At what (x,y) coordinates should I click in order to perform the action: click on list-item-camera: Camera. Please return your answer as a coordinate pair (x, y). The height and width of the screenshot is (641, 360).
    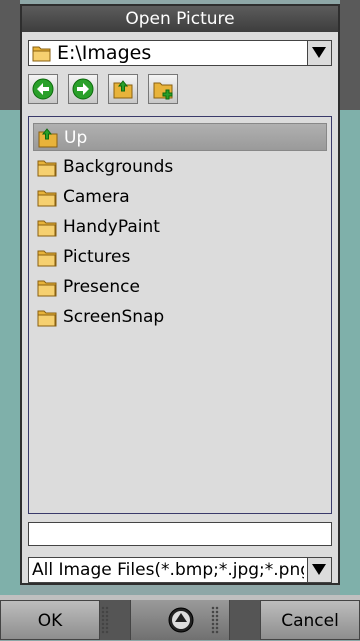
    Looking at the image, I should click on (180, 197).